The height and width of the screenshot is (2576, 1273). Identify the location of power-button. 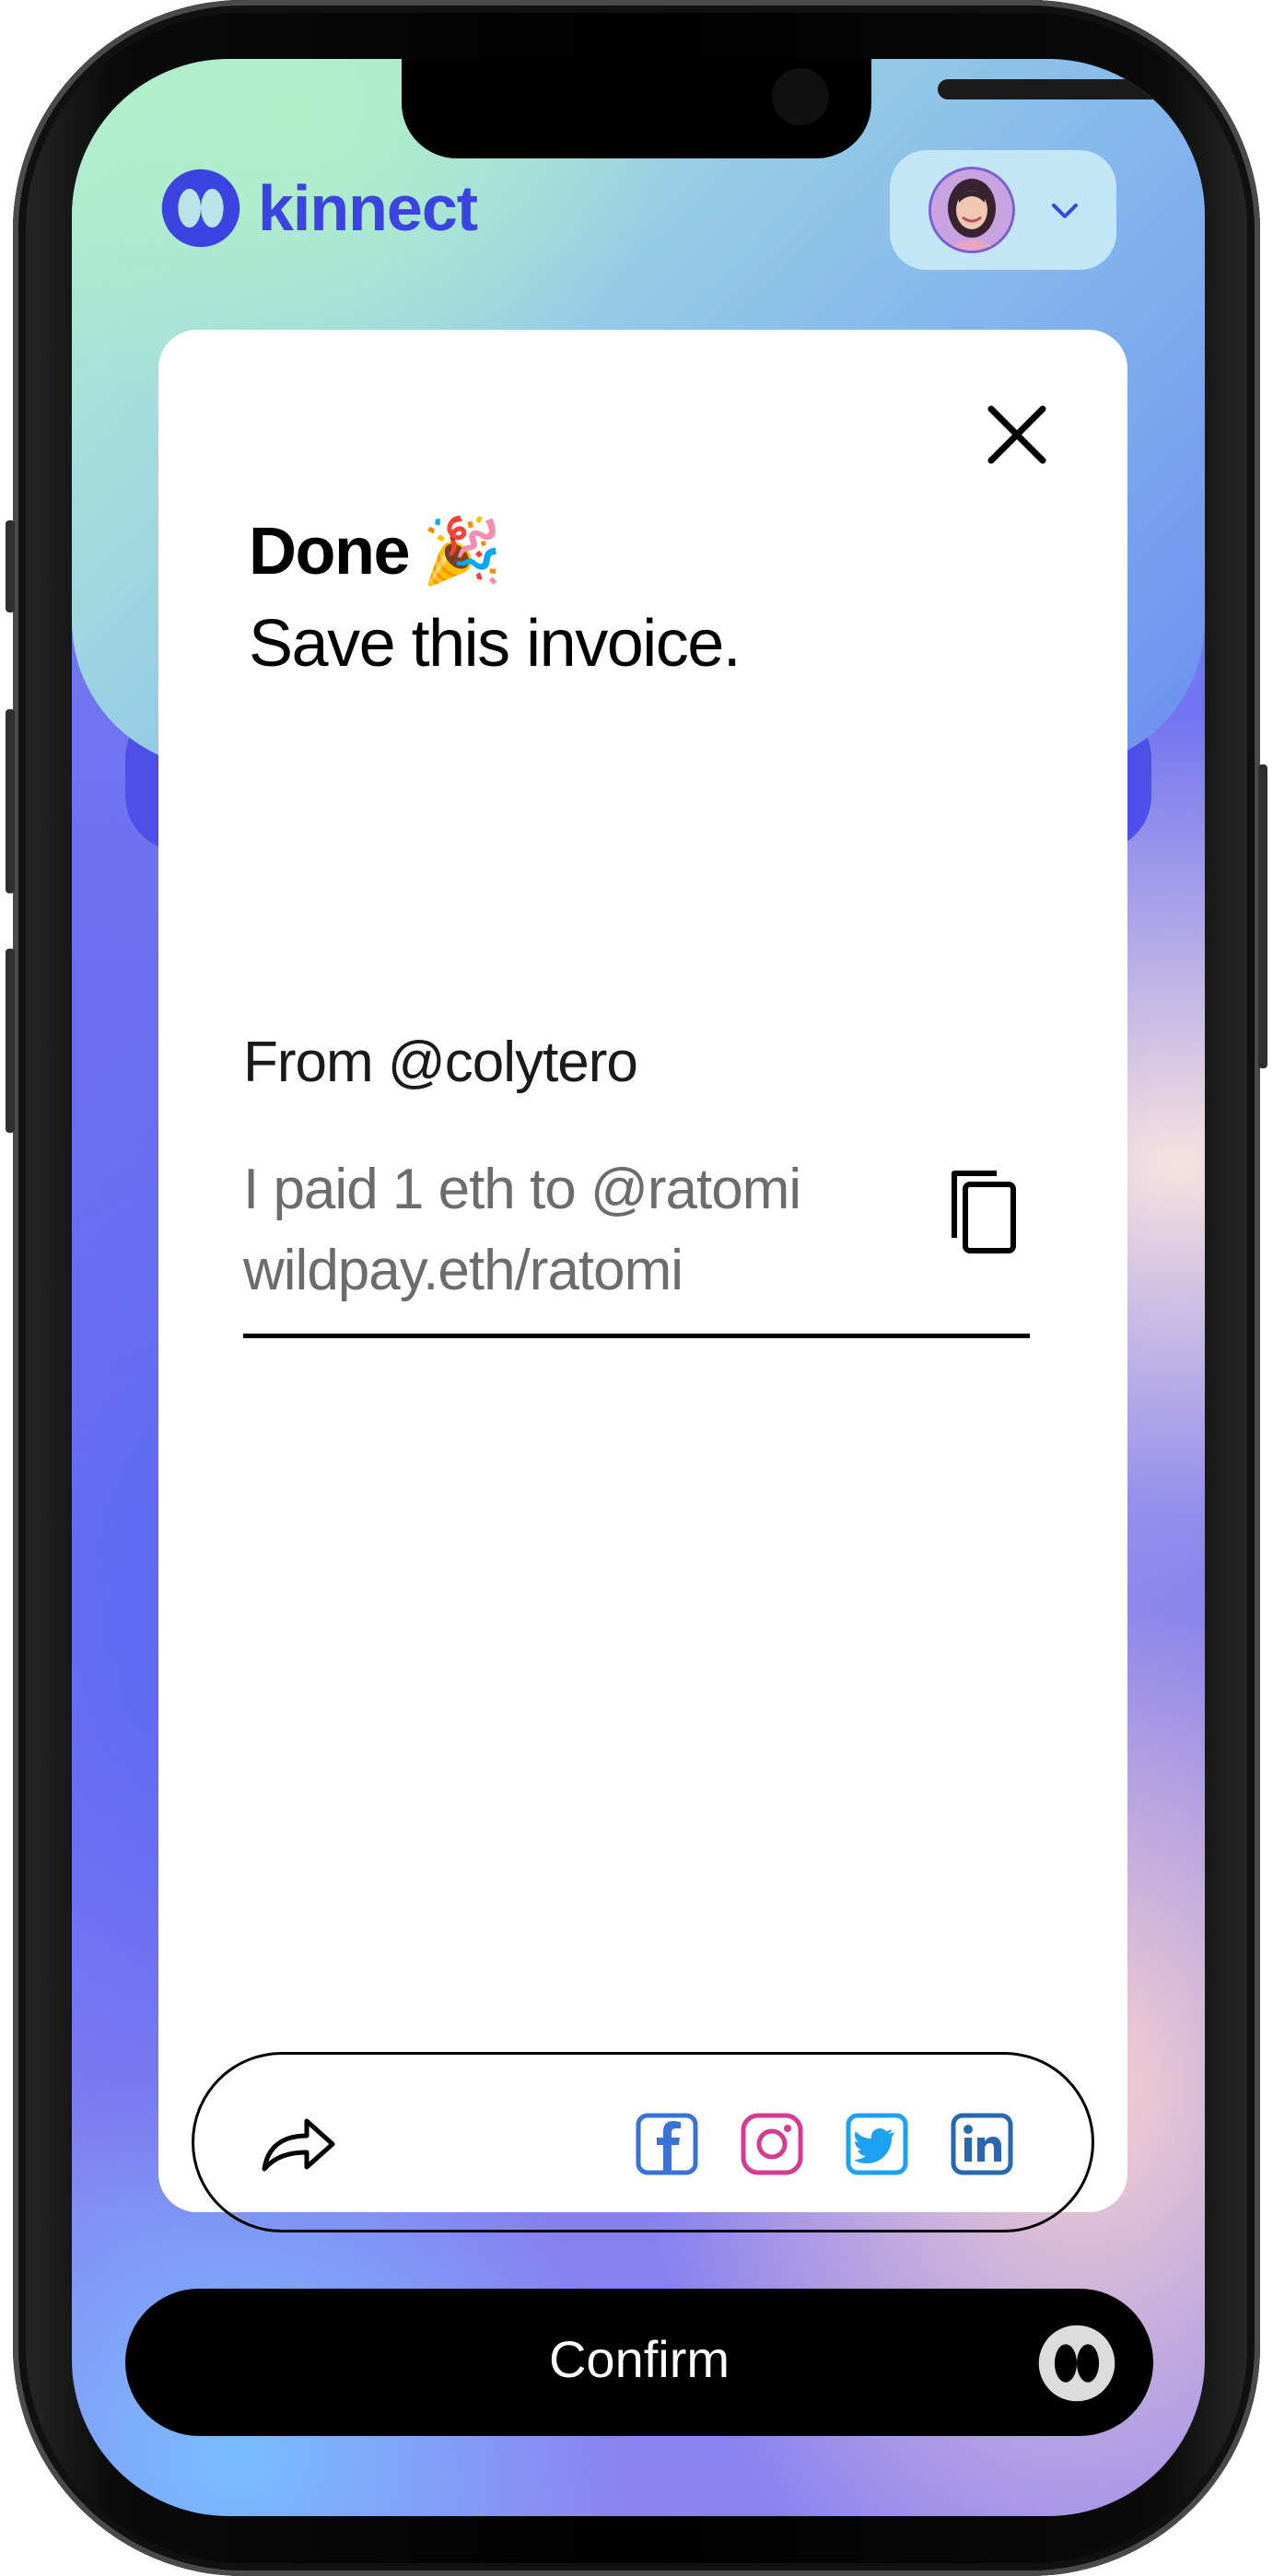
(1262, 916).